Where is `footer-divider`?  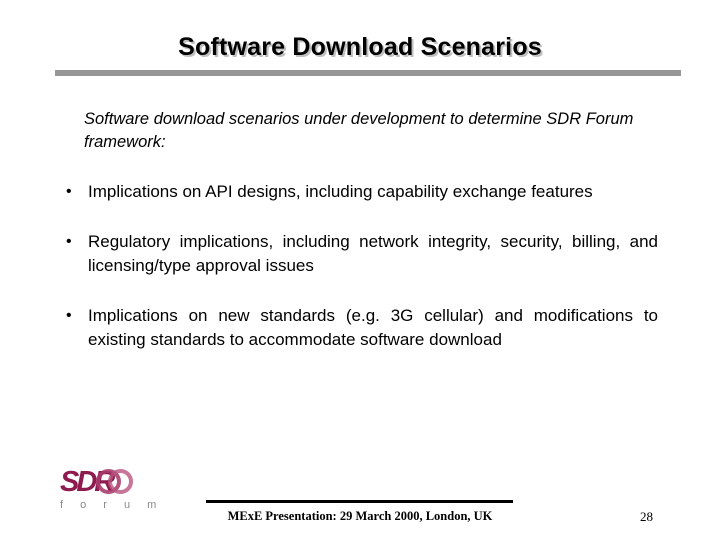 footer-divider is located at coordinates (359, 501).